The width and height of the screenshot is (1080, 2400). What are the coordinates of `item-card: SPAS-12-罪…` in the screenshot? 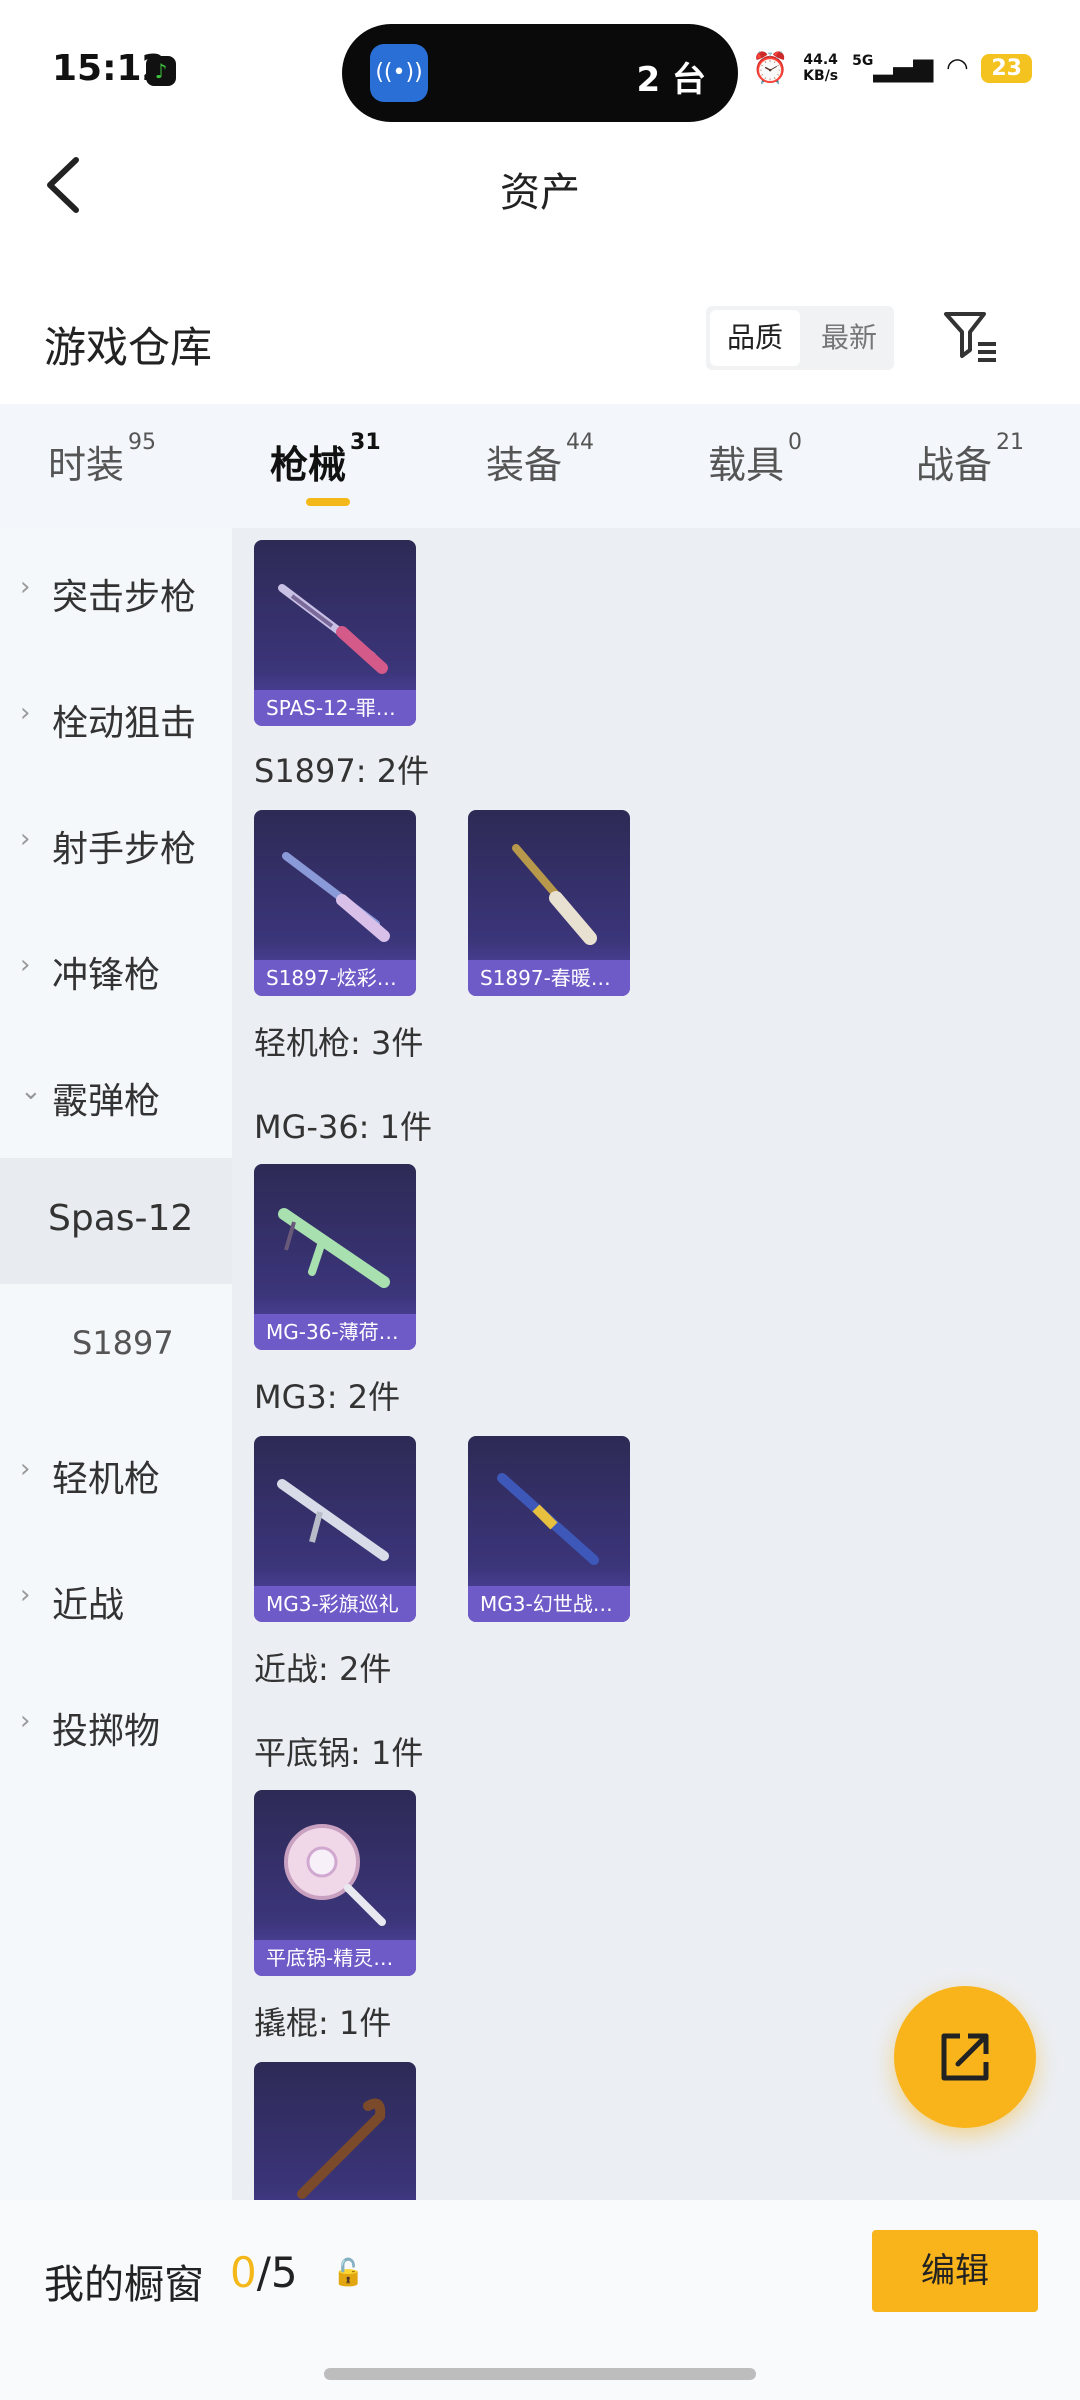 It's located at (335, 633).